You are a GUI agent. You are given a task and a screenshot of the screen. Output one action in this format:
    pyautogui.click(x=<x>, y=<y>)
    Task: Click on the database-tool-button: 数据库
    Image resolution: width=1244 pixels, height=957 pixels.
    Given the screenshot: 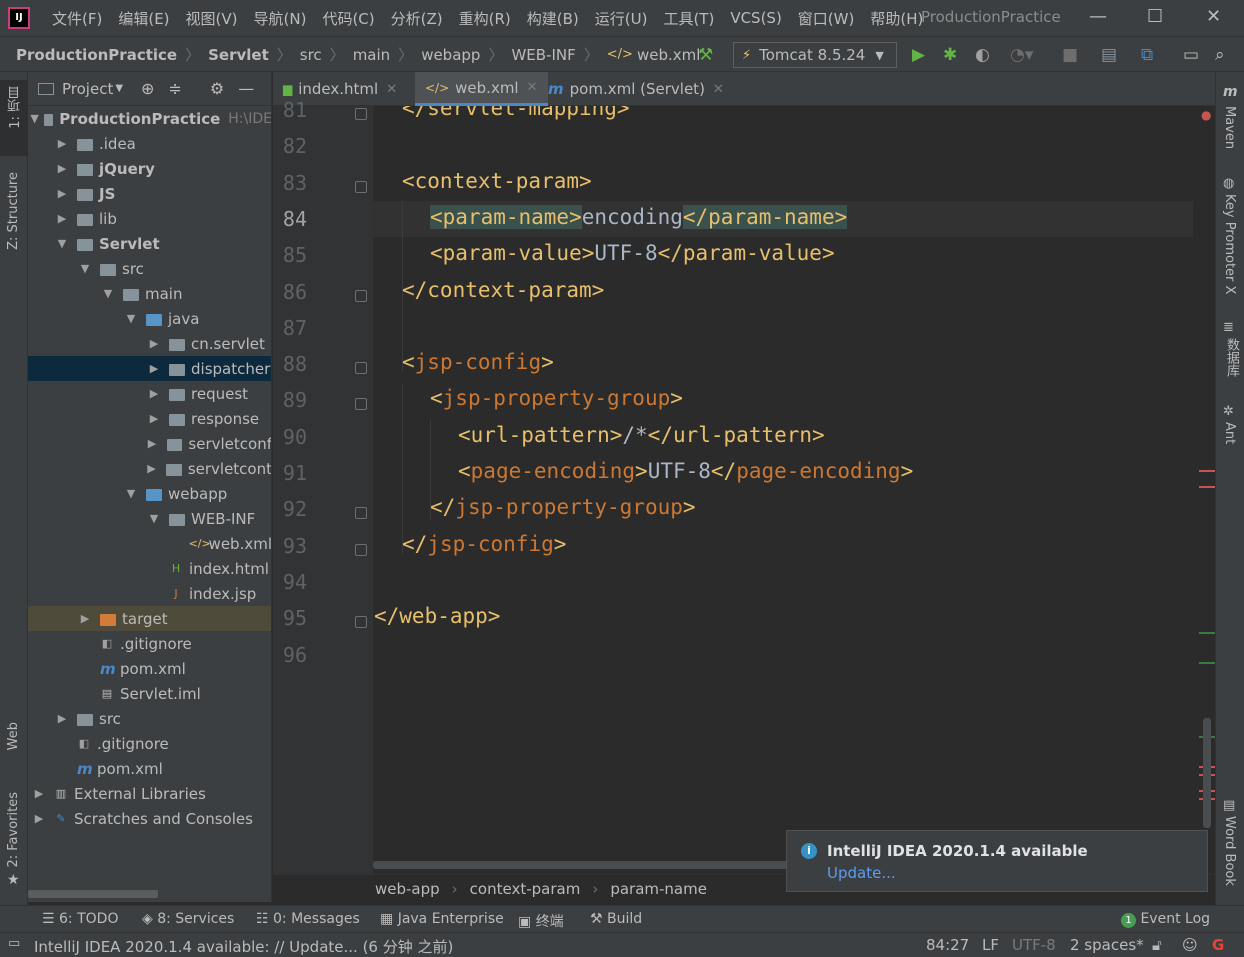 What is the action you would take?
    pyautogui.click(x=1231, y=357)
    